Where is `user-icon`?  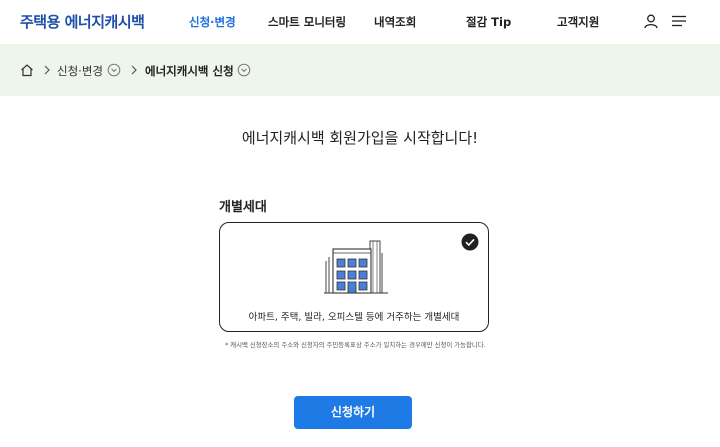
user-icon is located at coordinates (651, 21).